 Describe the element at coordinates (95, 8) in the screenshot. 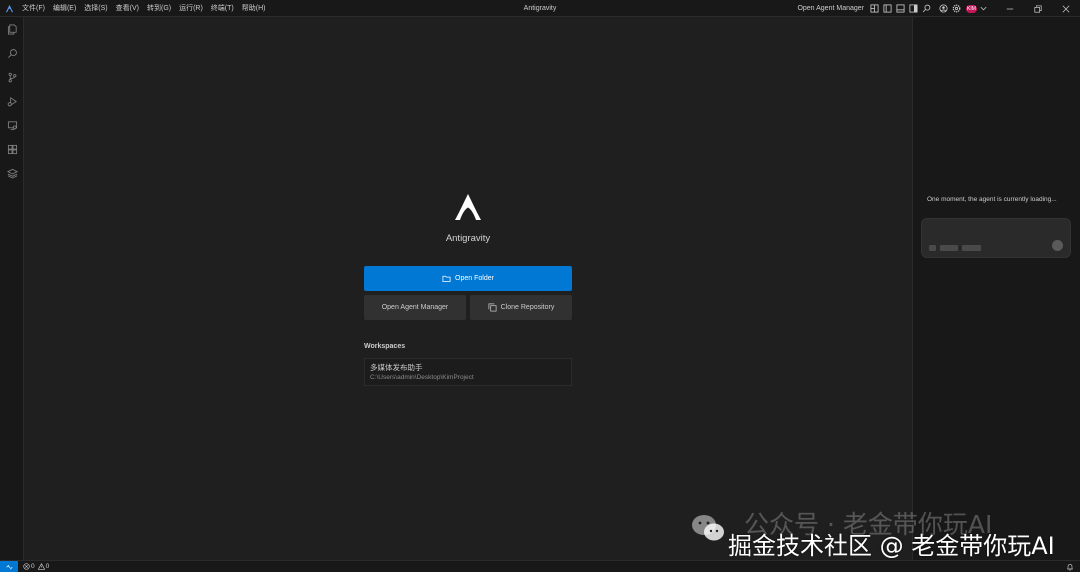

I see `menu-selection: 选择(S)` at that location.